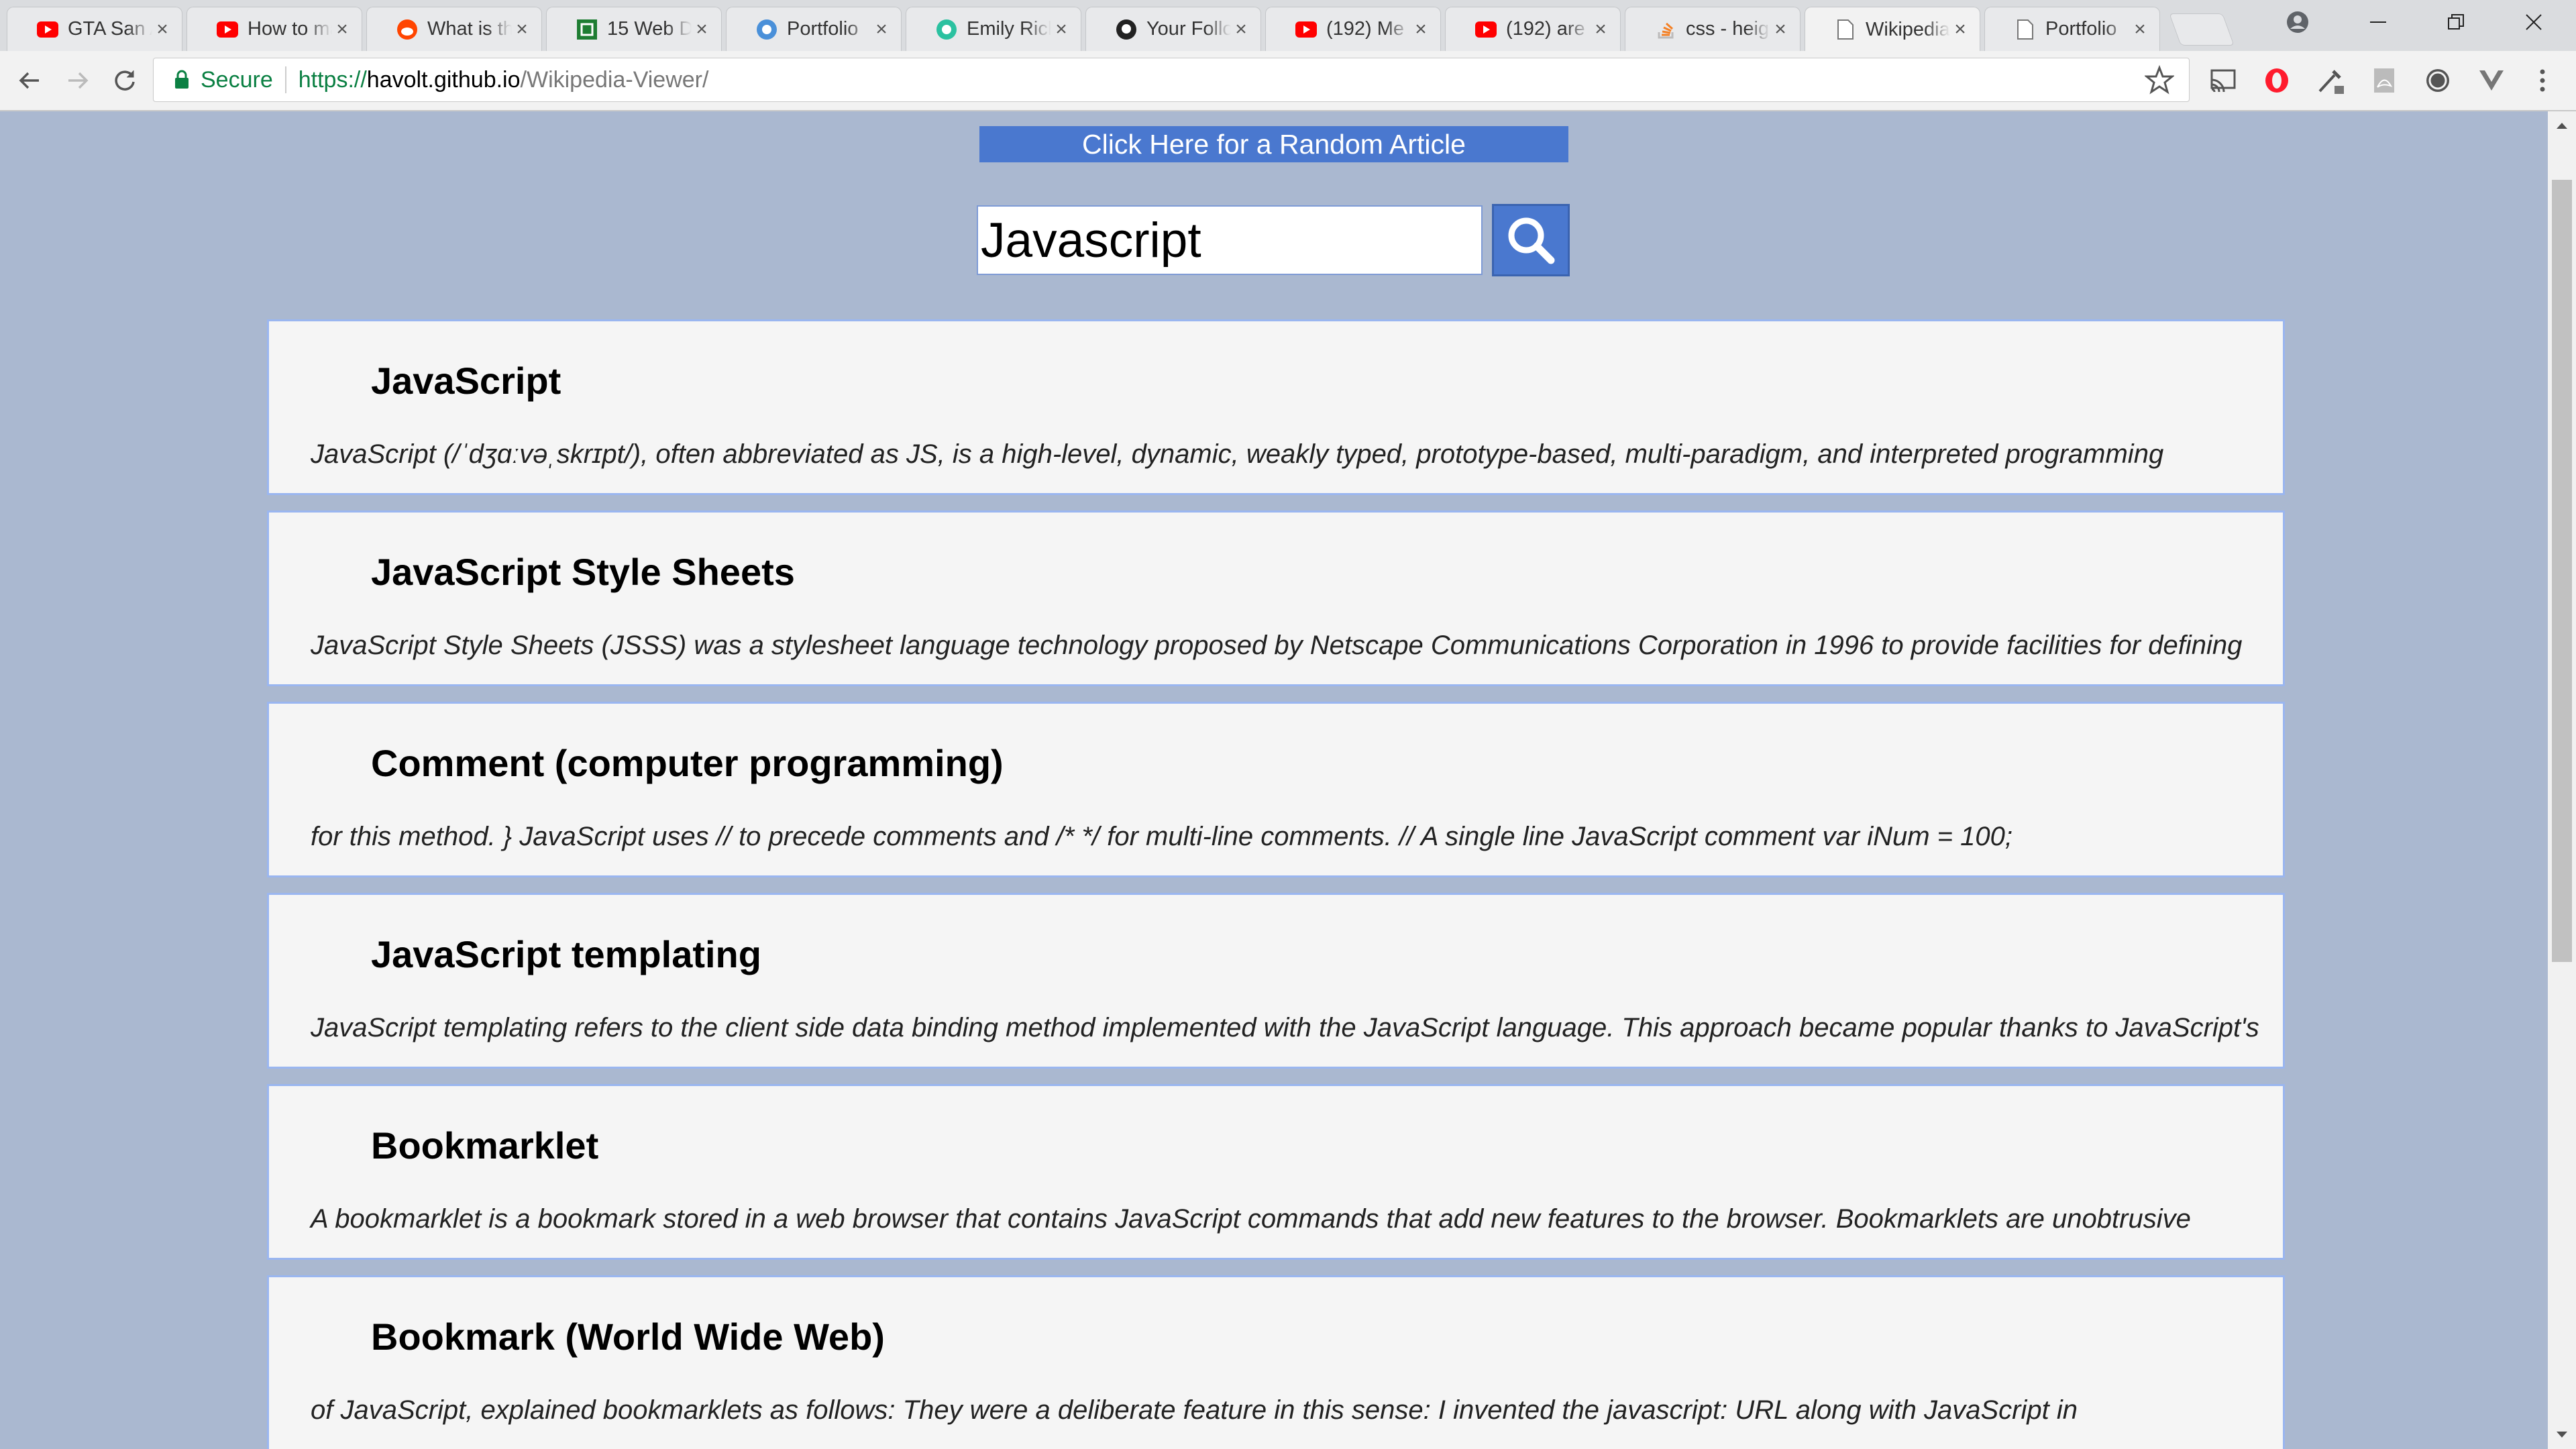  What do you see at coordinates (2562, 125) in the screenshot?
I see `scroll-up-arrow` at bounding box center [2562, 125].